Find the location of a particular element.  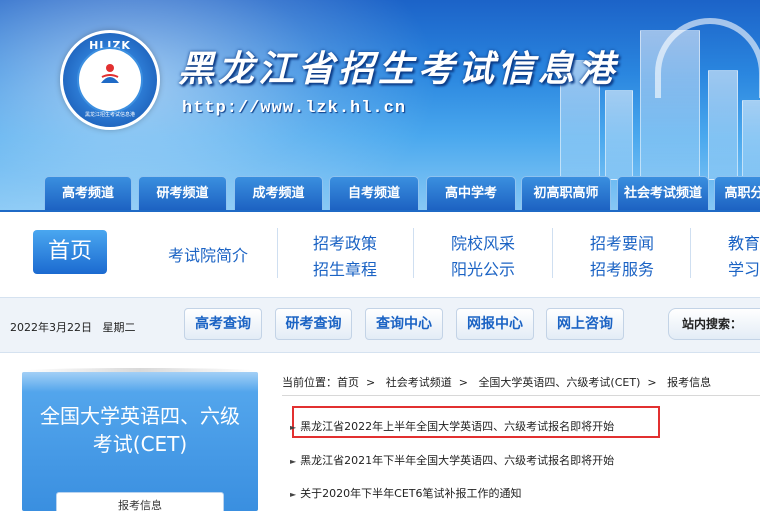

date-text: 2022年3月22日 is located at coordinates (51, 327).